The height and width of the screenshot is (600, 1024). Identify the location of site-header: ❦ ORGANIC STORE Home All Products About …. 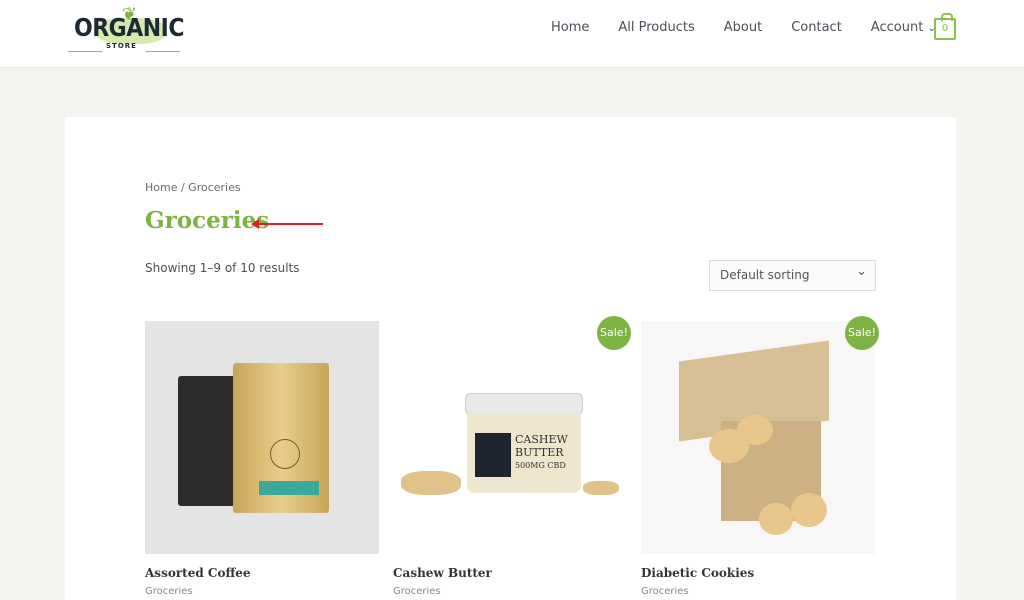
(512, 34).